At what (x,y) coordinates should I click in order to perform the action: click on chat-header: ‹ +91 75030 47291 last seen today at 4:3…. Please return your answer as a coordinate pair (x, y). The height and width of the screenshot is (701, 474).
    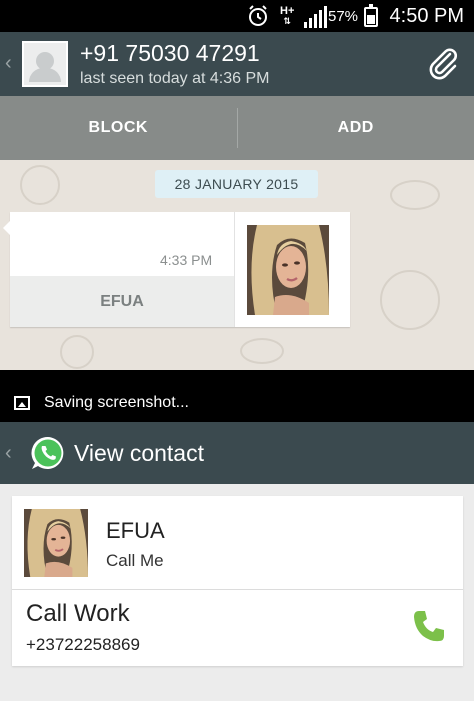
    Looking at the image, I should click on (237, 64).